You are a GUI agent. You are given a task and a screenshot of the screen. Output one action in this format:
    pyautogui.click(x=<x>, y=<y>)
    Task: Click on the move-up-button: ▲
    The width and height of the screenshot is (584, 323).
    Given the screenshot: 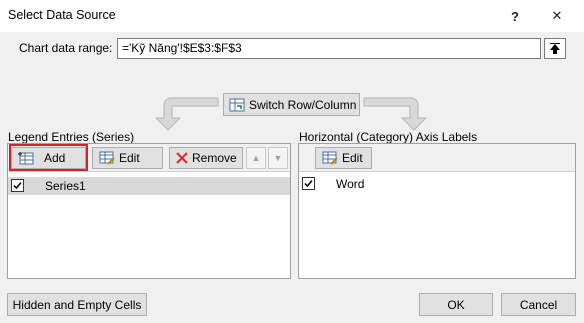 What is the action you would take?
    pyautogui.click(x=256, y=158)
    